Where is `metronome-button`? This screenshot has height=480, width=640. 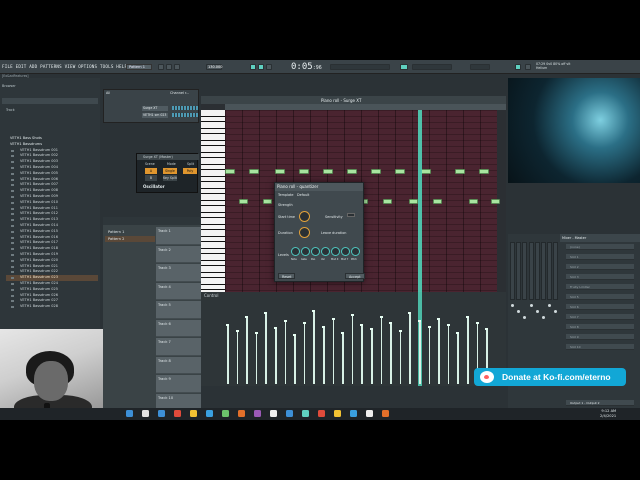 metronome-button is located at coordinates (253, 67).